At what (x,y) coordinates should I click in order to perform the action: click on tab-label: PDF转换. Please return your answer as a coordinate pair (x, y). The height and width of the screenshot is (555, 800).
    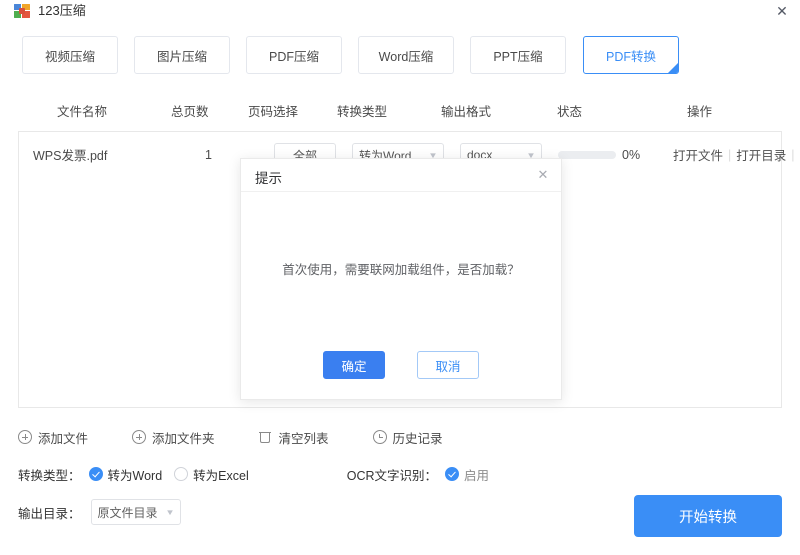
    Looking at the image, I should click on (630, 56).